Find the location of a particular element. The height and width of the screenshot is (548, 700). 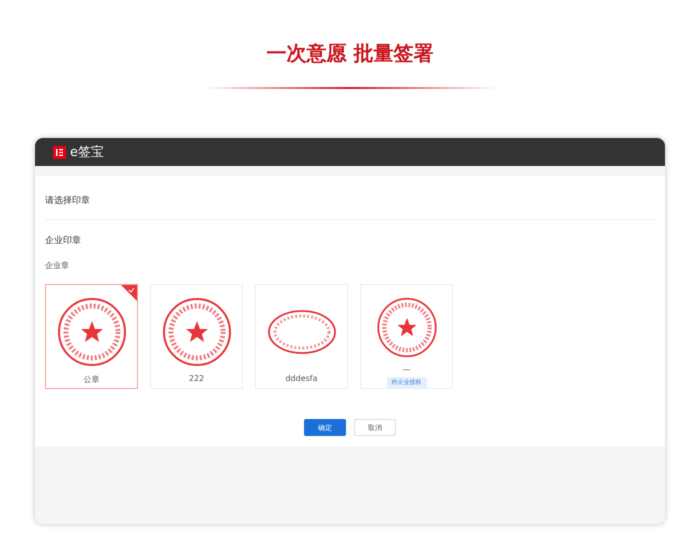

section-heading: 企业印章 is located at coordinates (63, 240).